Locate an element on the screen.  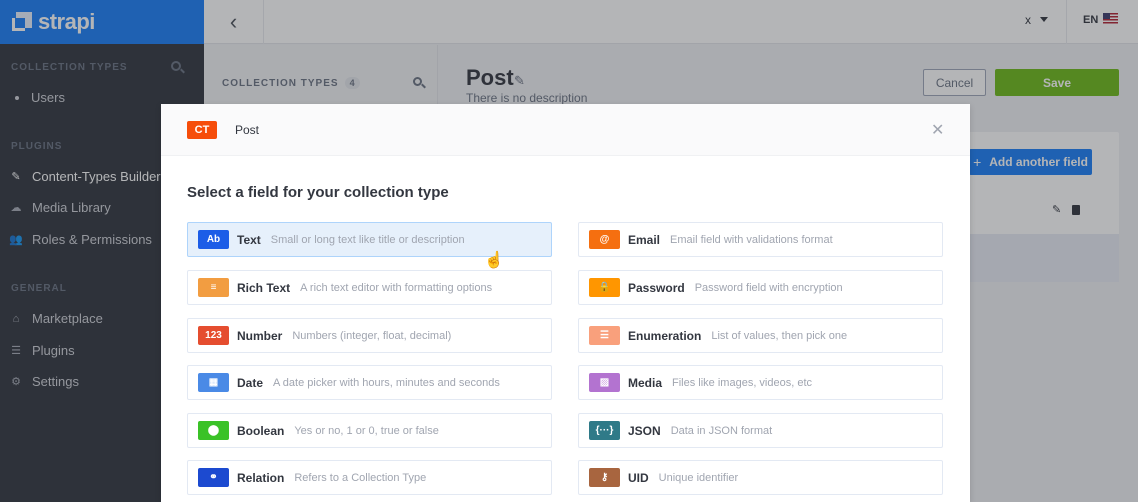
modal-header: CT Post ✕ is located at coordinates (565, 130).